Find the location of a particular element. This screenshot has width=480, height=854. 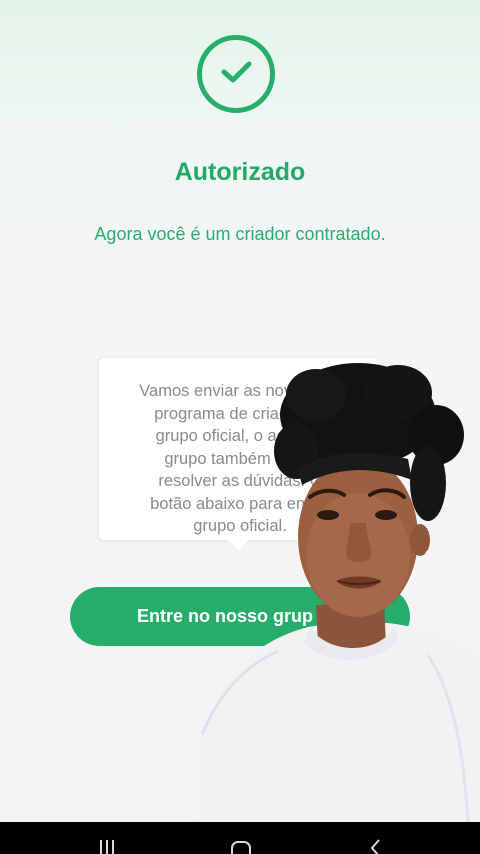

check-circle-icon is located at coordinates (236, 74).